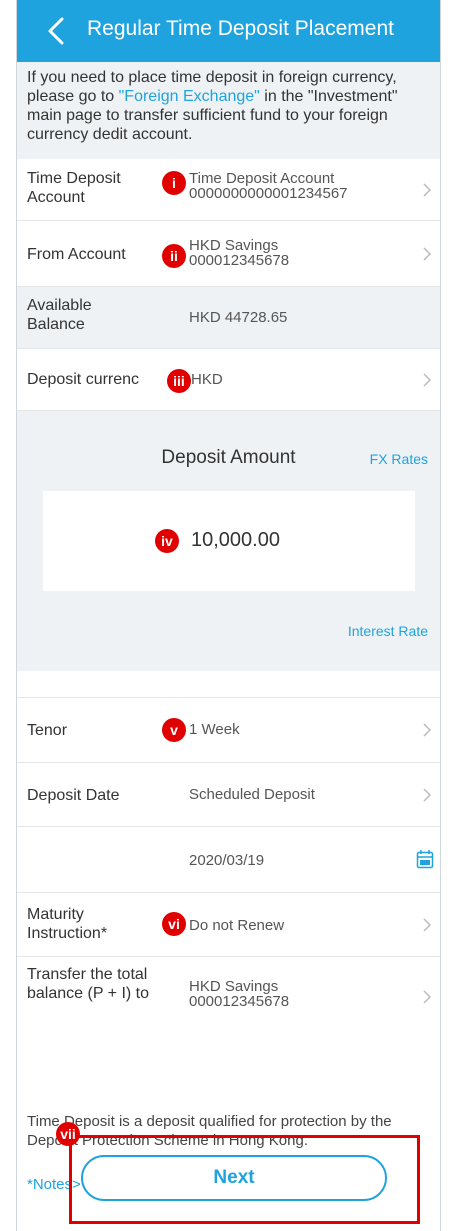 The image size is (458, 1231). Describe the element at coordinates (399, 459) in the screenshot. I see `fx-rates-link: FX Rates` at that location.